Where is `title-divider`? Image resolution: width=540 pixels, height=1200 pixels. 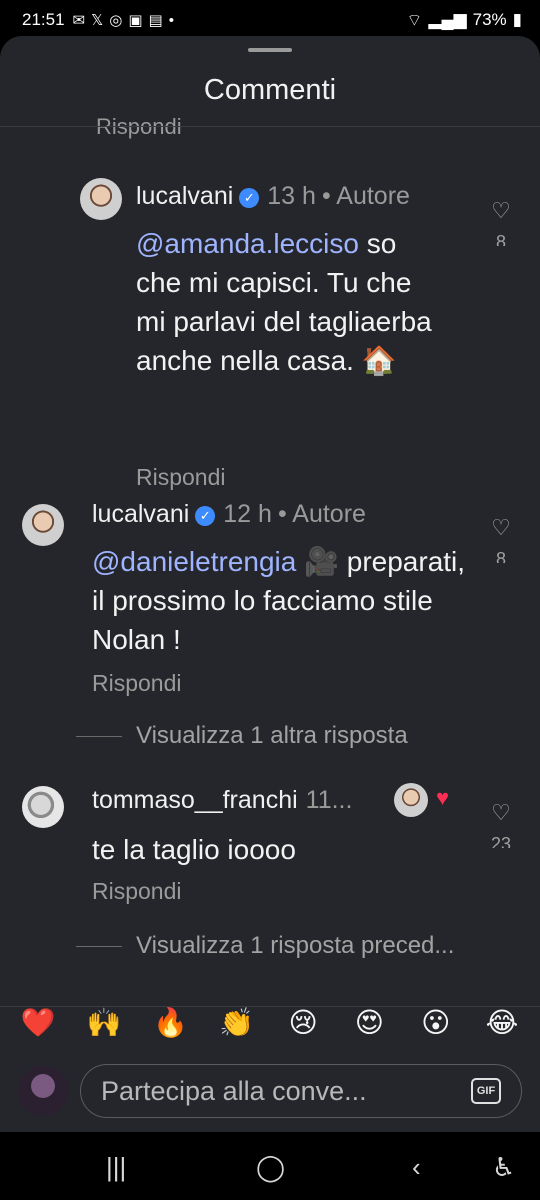 title-divider is located at coordinates (270, 126).